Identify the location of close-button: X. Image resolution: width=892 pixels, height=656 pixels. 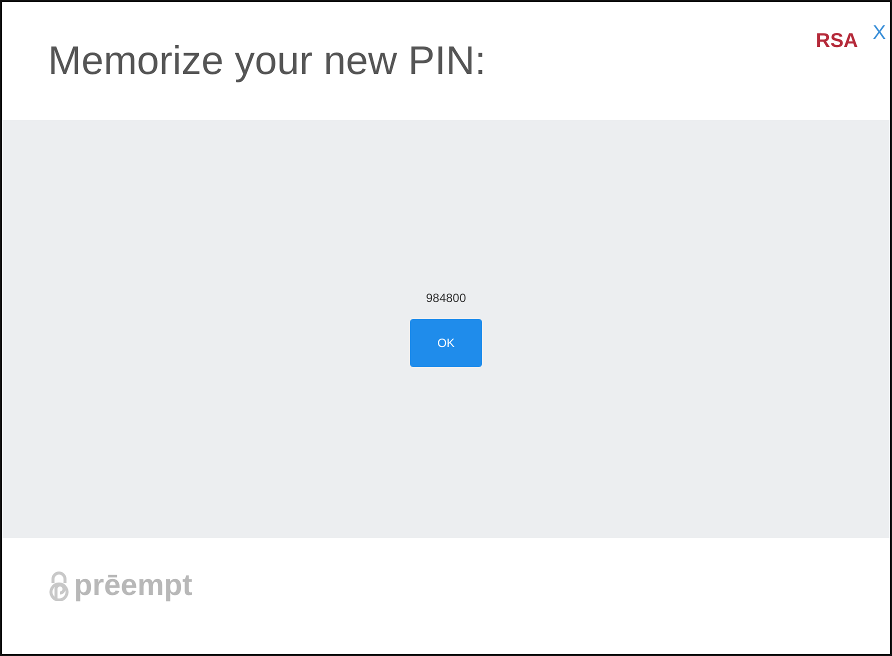
(879, 33).